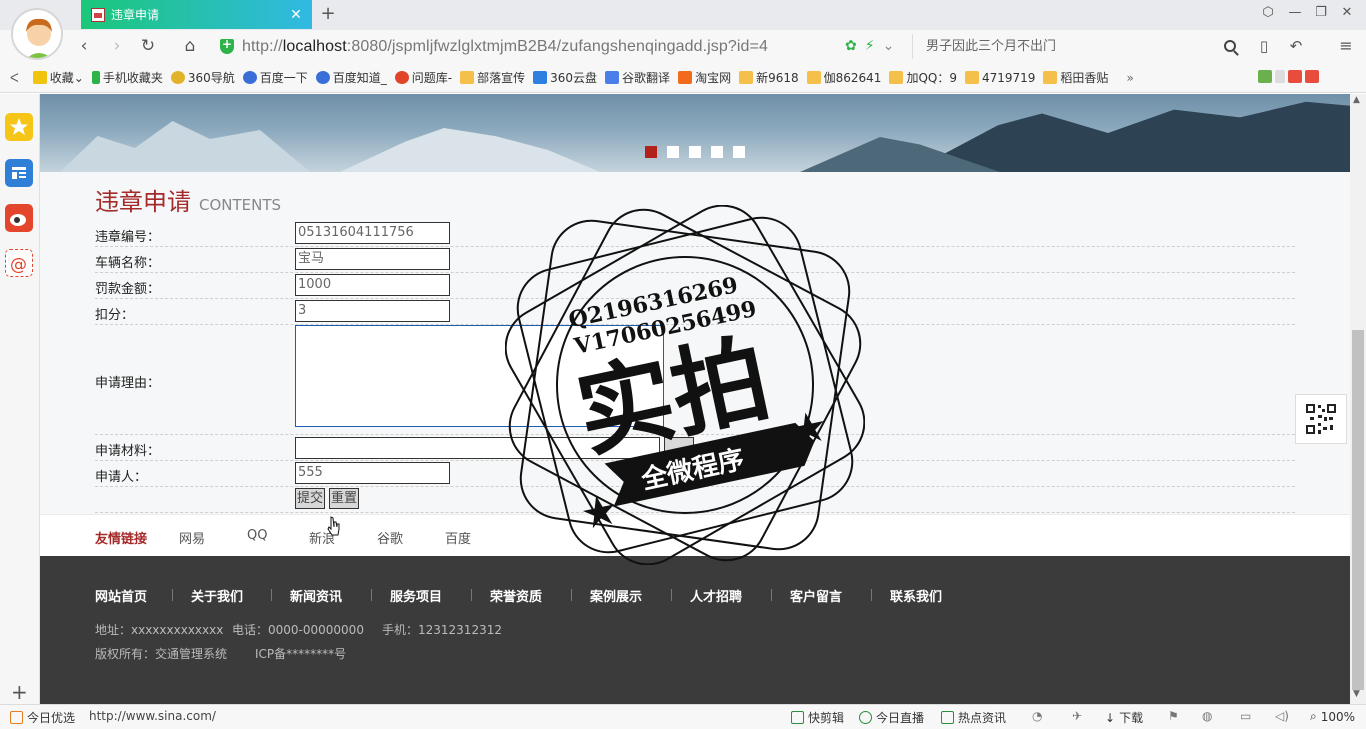 The width and height of the screenshot is (1366, 729). What do you see at coordinates (889, 46) in the screenshot?
I see `dropdown-icon: ⌄` at bounding box center [889, 46].